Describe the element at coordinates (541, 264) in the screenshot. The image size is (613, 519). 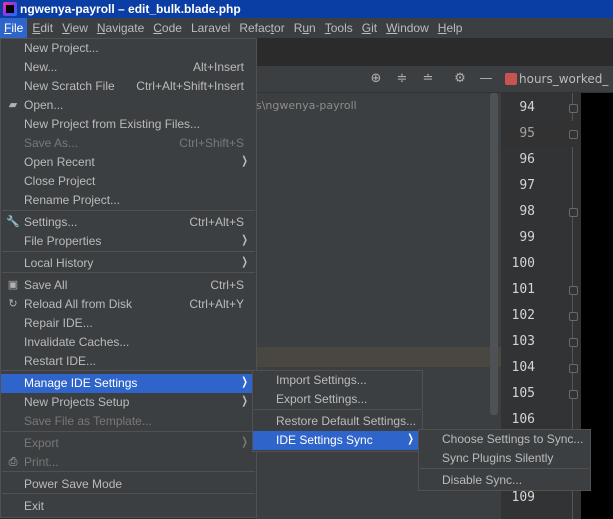
I see `gutter-line: 100` at that location.